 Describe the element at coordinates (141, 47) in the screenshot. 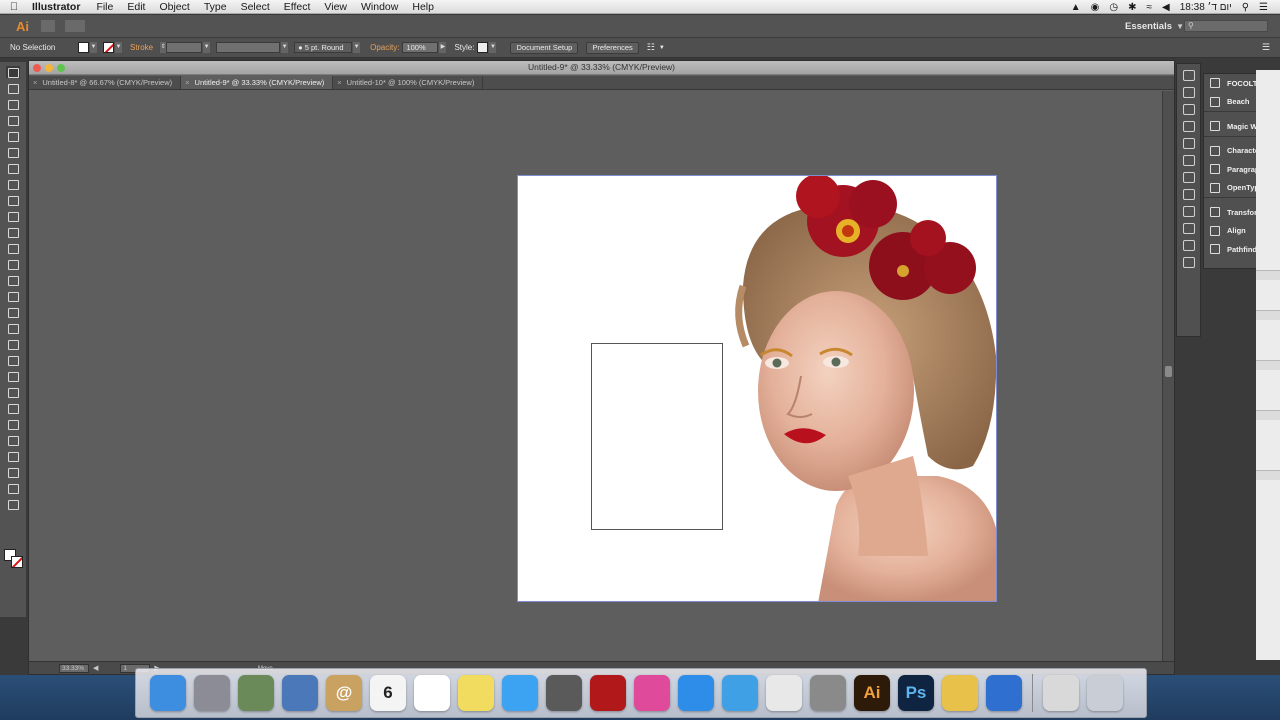

I see `stroke-label: Stroke` at that location.